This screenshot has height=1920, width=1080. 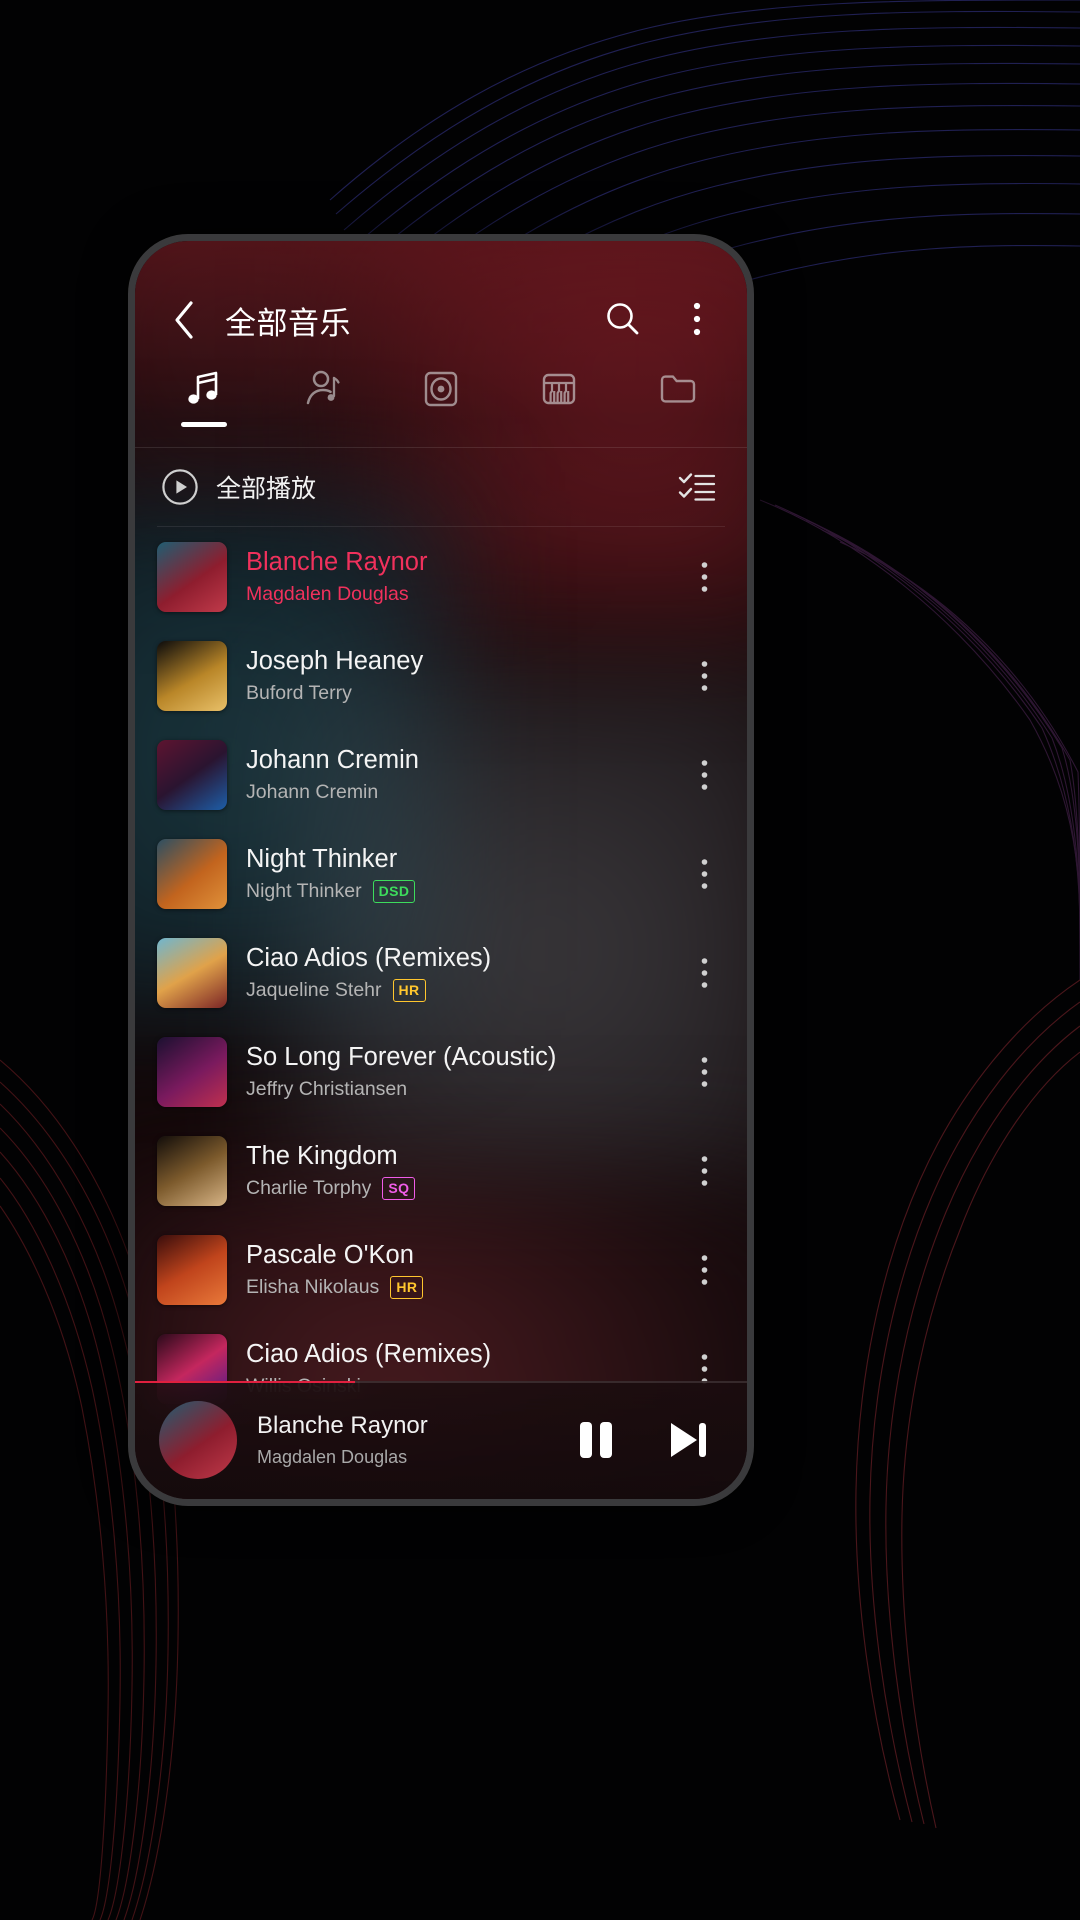 I want to click on song-subtitle: Buford Terry, so click(x=454, y=693).